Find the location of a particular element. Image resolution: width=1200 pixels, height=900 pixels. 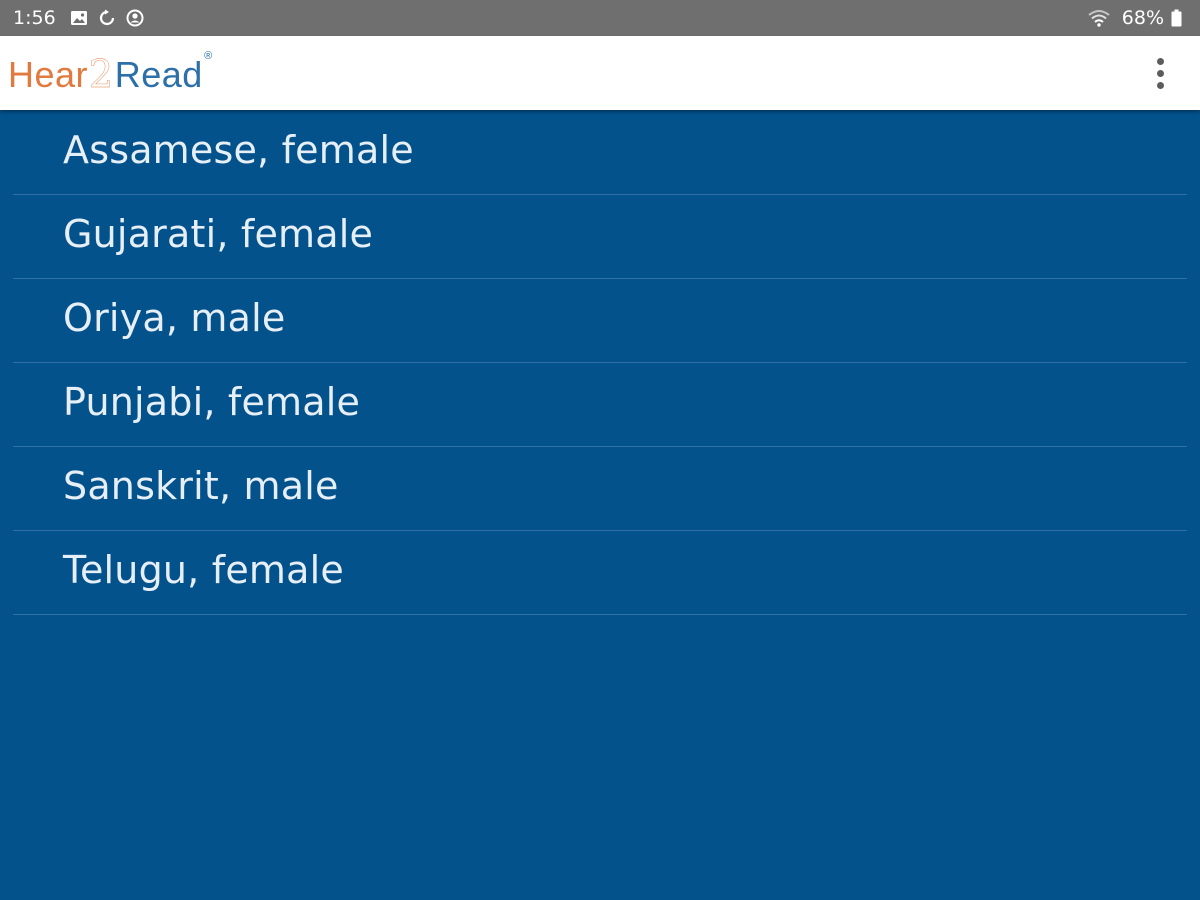

voice-item-gujarati: Gujarati, female is located at coordinates (600, 237).